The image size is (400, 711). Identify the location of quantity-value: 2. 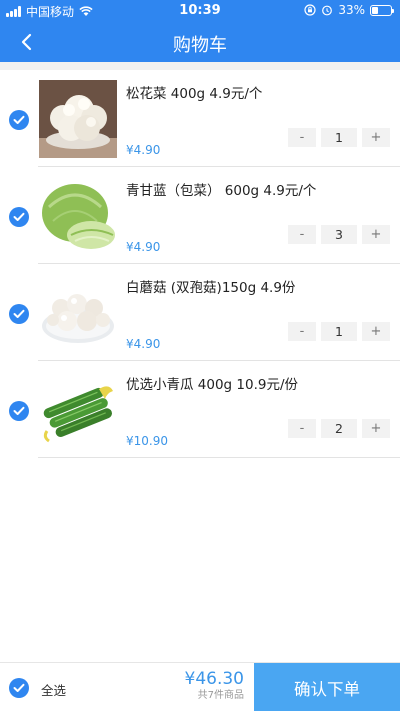
(339, 428).